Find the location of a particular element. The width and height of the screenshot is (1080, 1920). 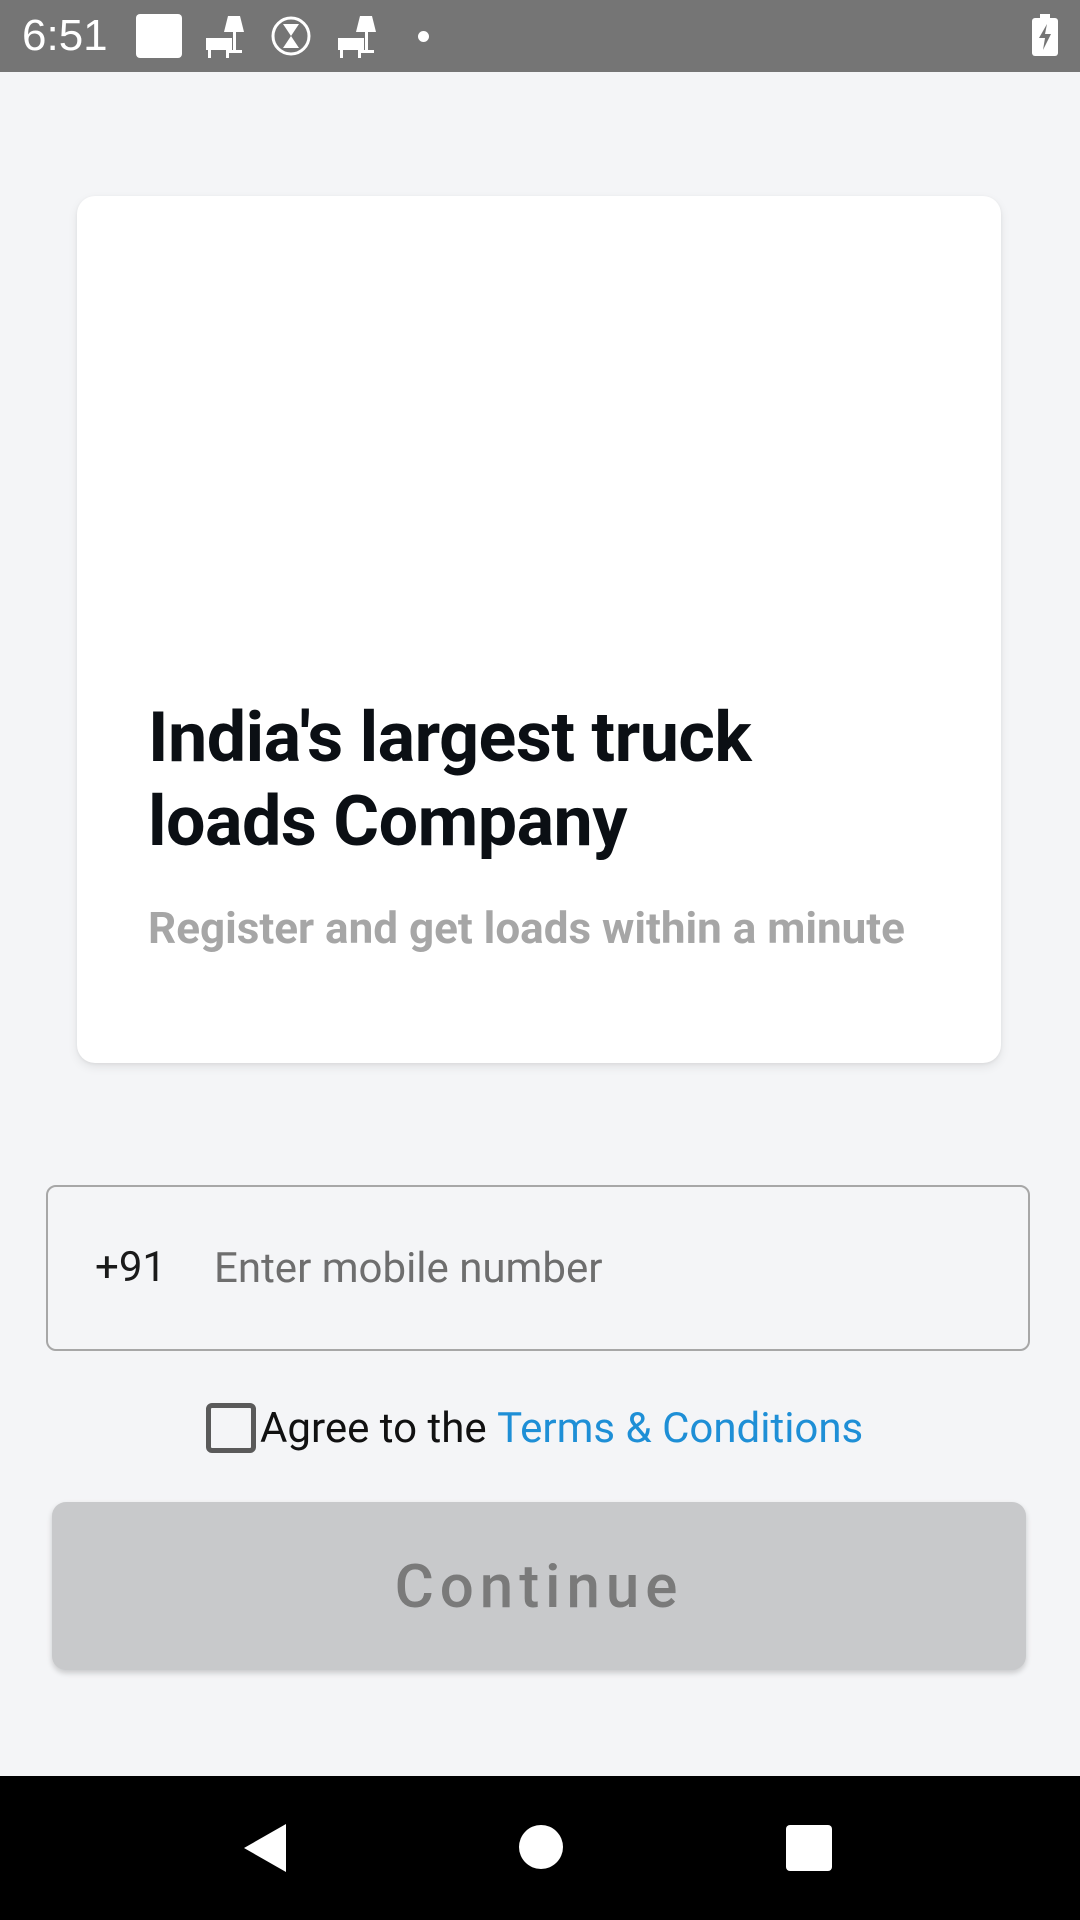

navigation-bar is located at coordinates (540, 1848).